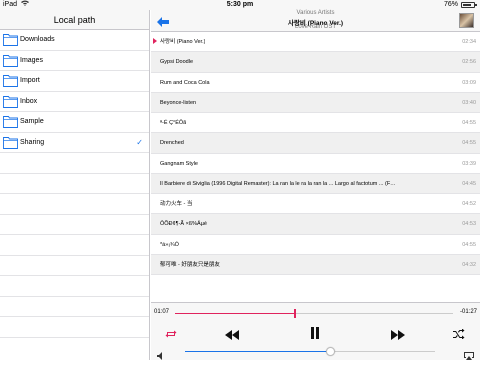 The height and width of the screenshot is (365, 480). What do you see at coordinates (183, 42) in the screenshot?
I see `track-name: 사랑비 (Piano Ver.)` at bounding box center [183, 42].